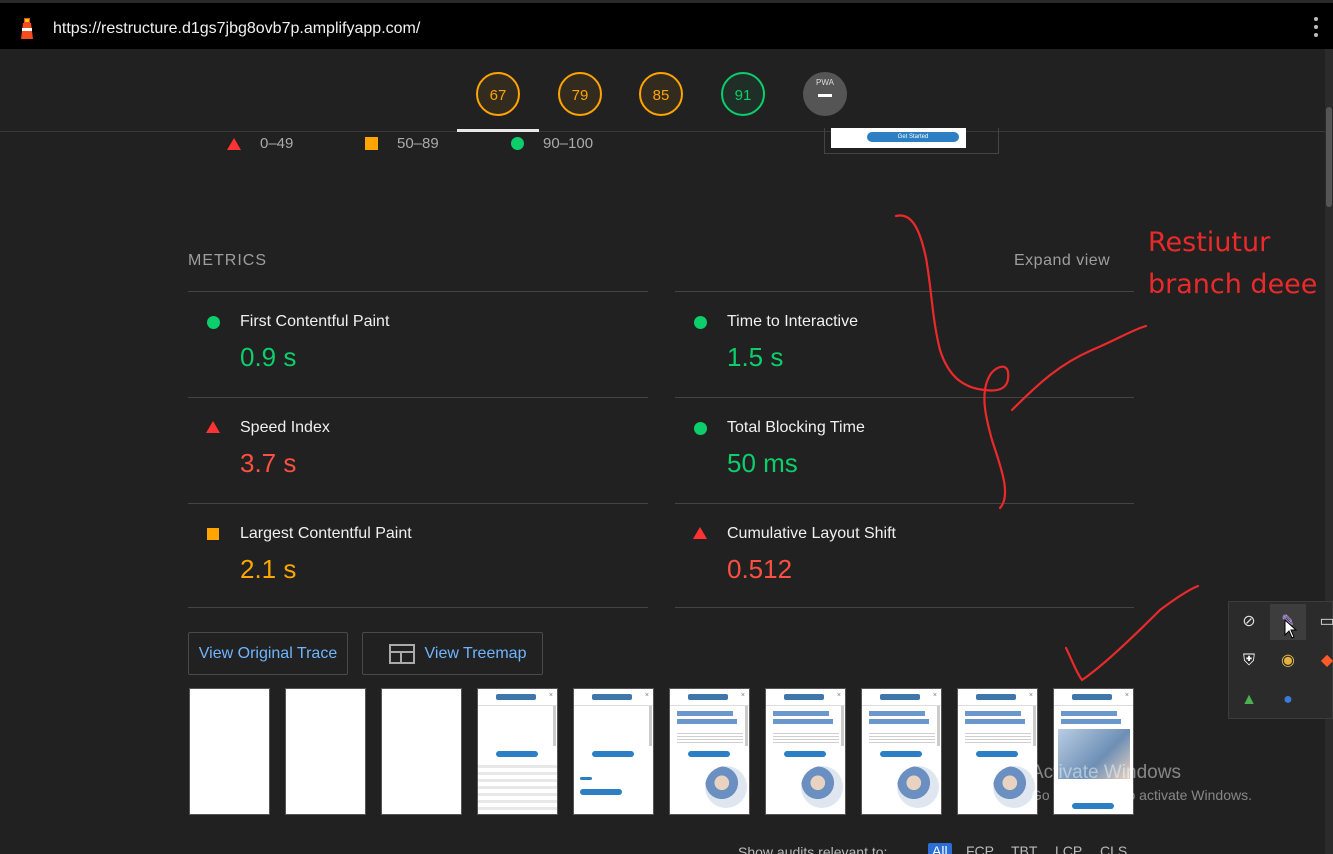 This screenshot has height=854, width=1333. Describe the element at coordinates (940, 848) in the screenshot. I see `filter-chip-all: All` at that location.